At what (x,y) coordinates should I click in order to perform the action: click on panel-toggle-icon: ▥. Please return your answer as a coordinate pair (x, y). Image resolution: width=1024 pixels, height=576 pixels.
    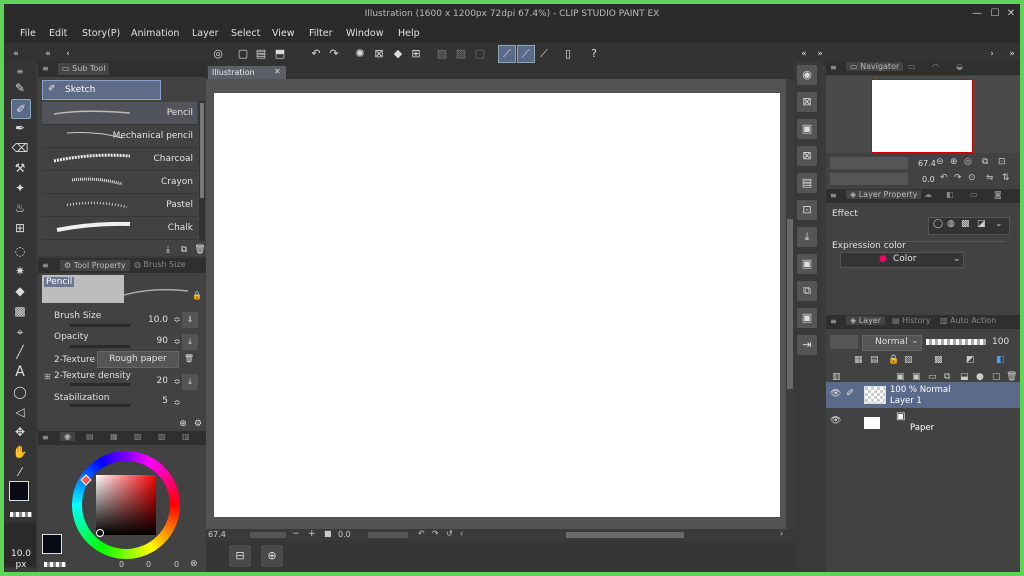
    Looking at the image, I should click on (836, 377).